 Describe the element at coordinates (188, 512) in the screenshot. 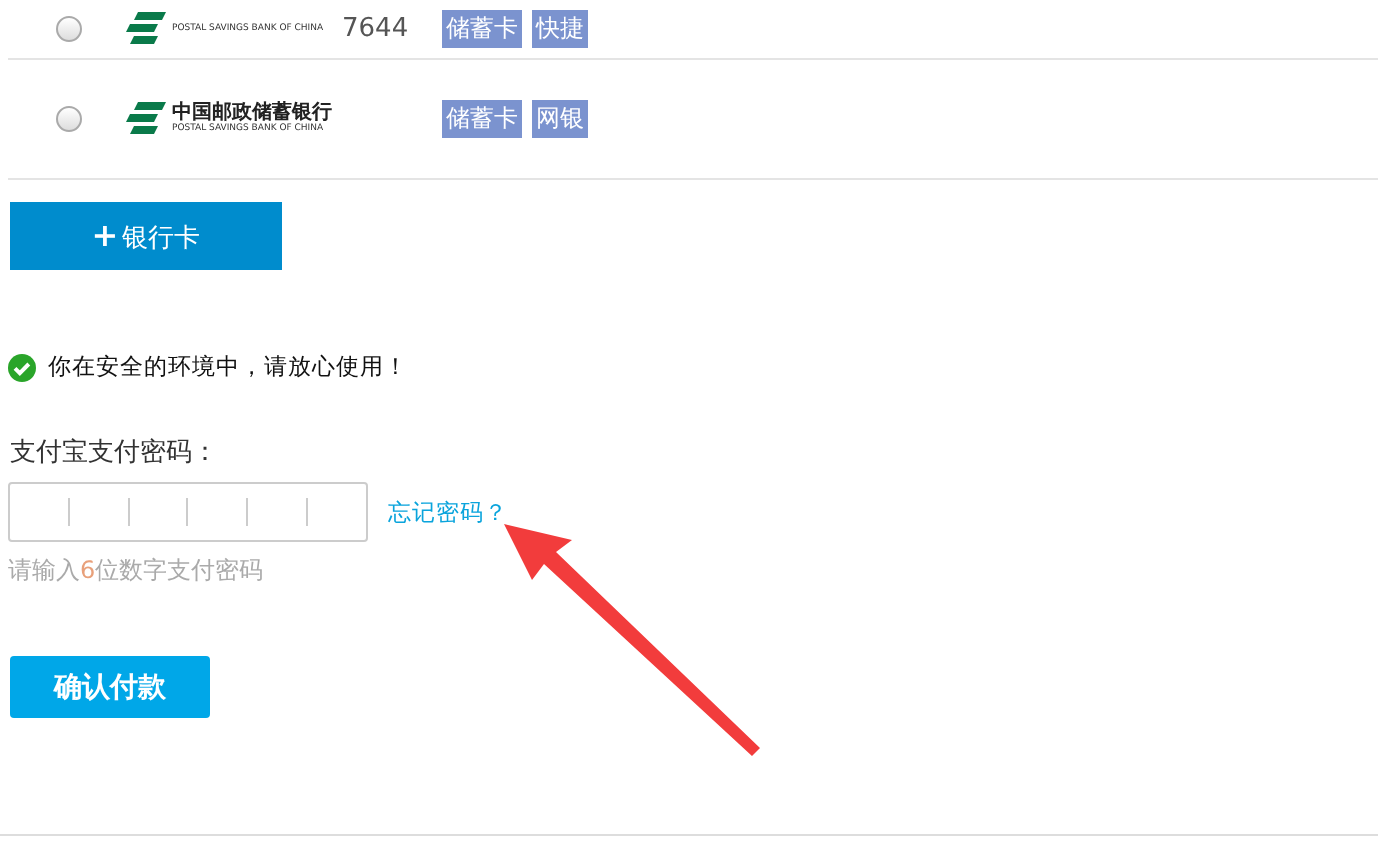

I see `password-input` at that location.